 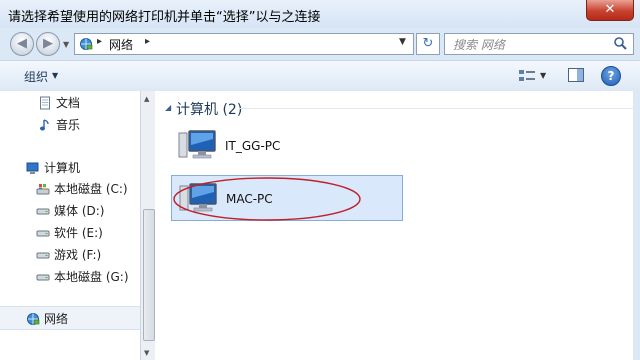 I want to click on nav-item-label: 音乐, so click(x=68, y=125).